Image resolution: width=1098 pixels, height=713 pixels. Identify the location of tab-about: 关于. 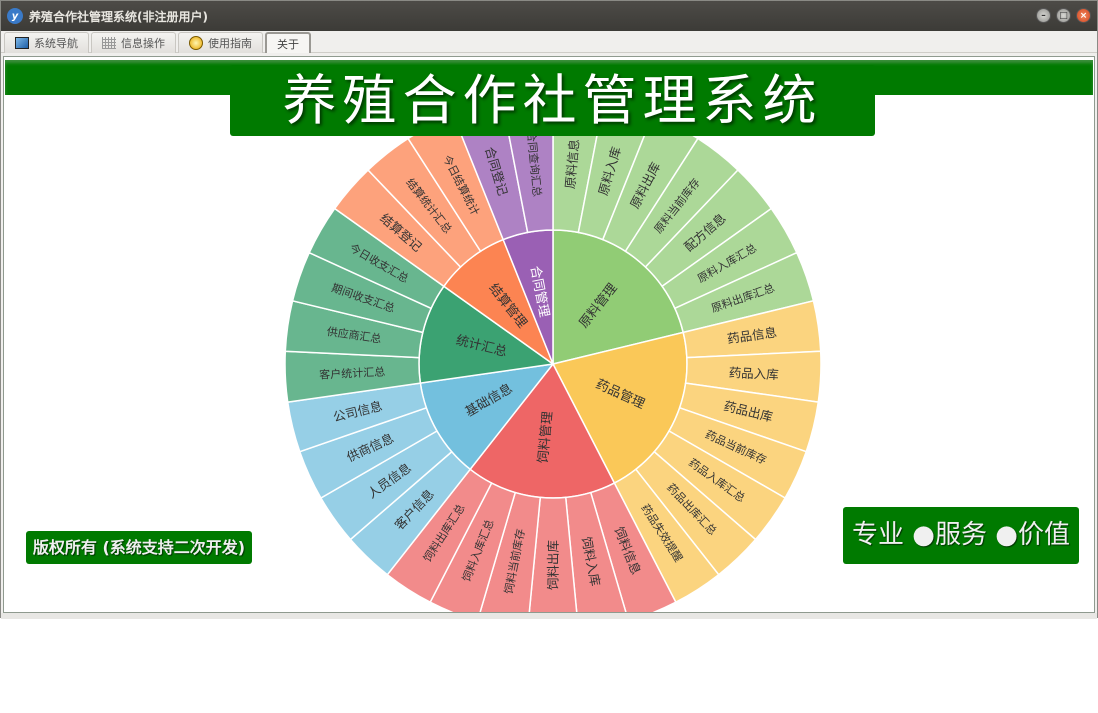
(288, 42).